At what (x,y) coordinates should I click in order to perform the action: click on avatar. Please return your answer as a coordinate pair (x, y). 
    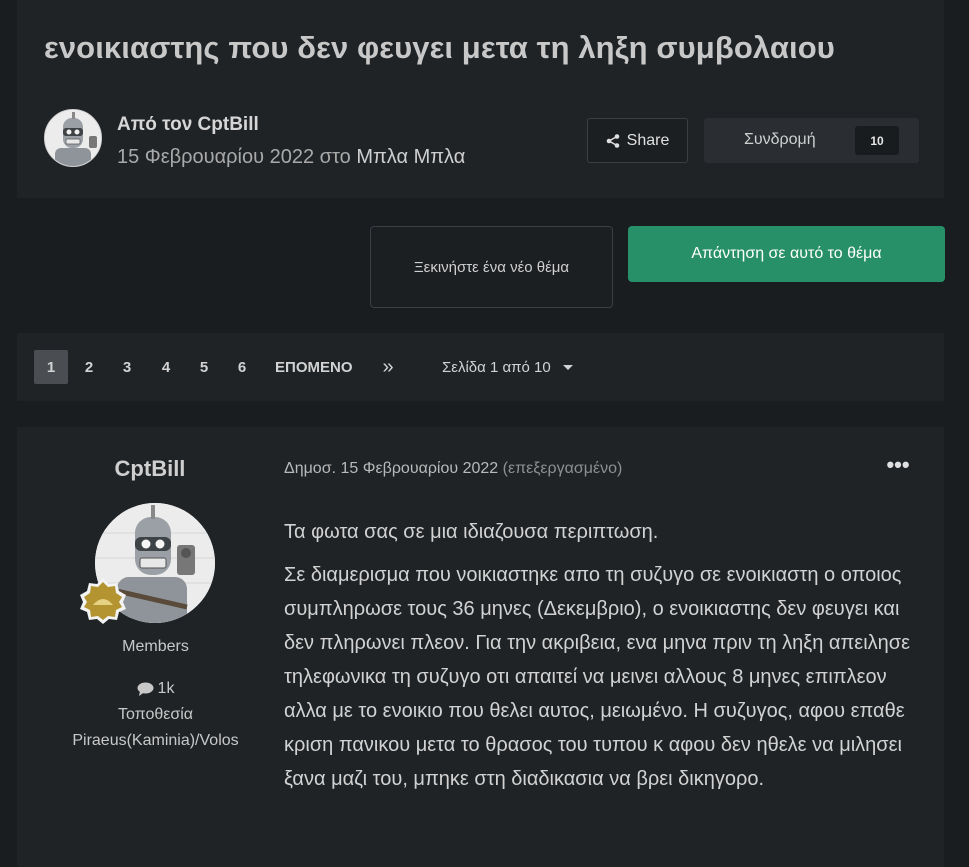
    Looking at the image, I should click on (73, 138).